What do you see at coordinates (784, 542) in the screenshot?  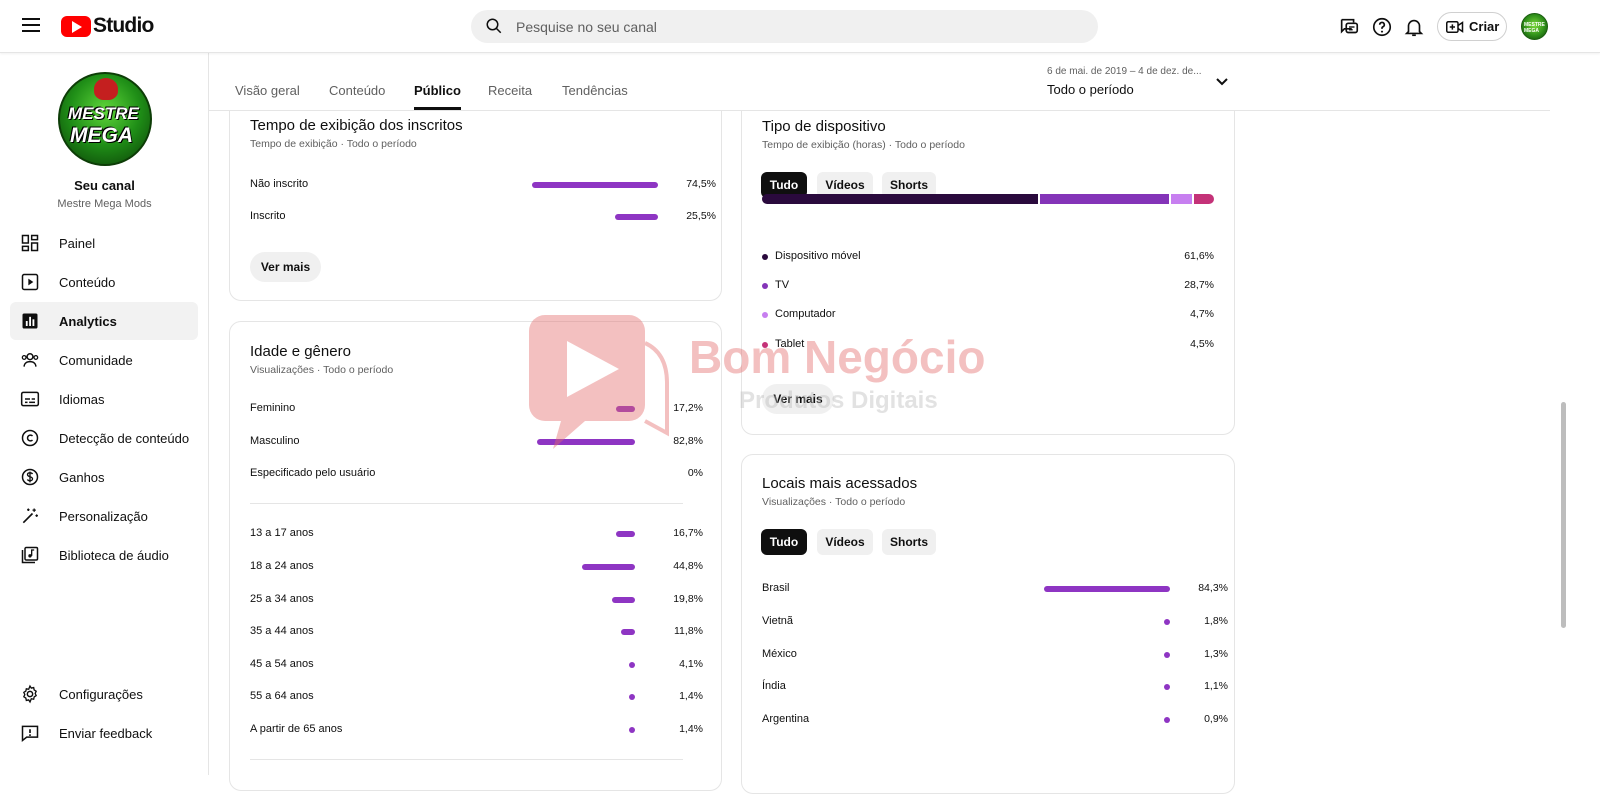 I see `chip-tudo: Tudo` at bounding box center [784, 542].